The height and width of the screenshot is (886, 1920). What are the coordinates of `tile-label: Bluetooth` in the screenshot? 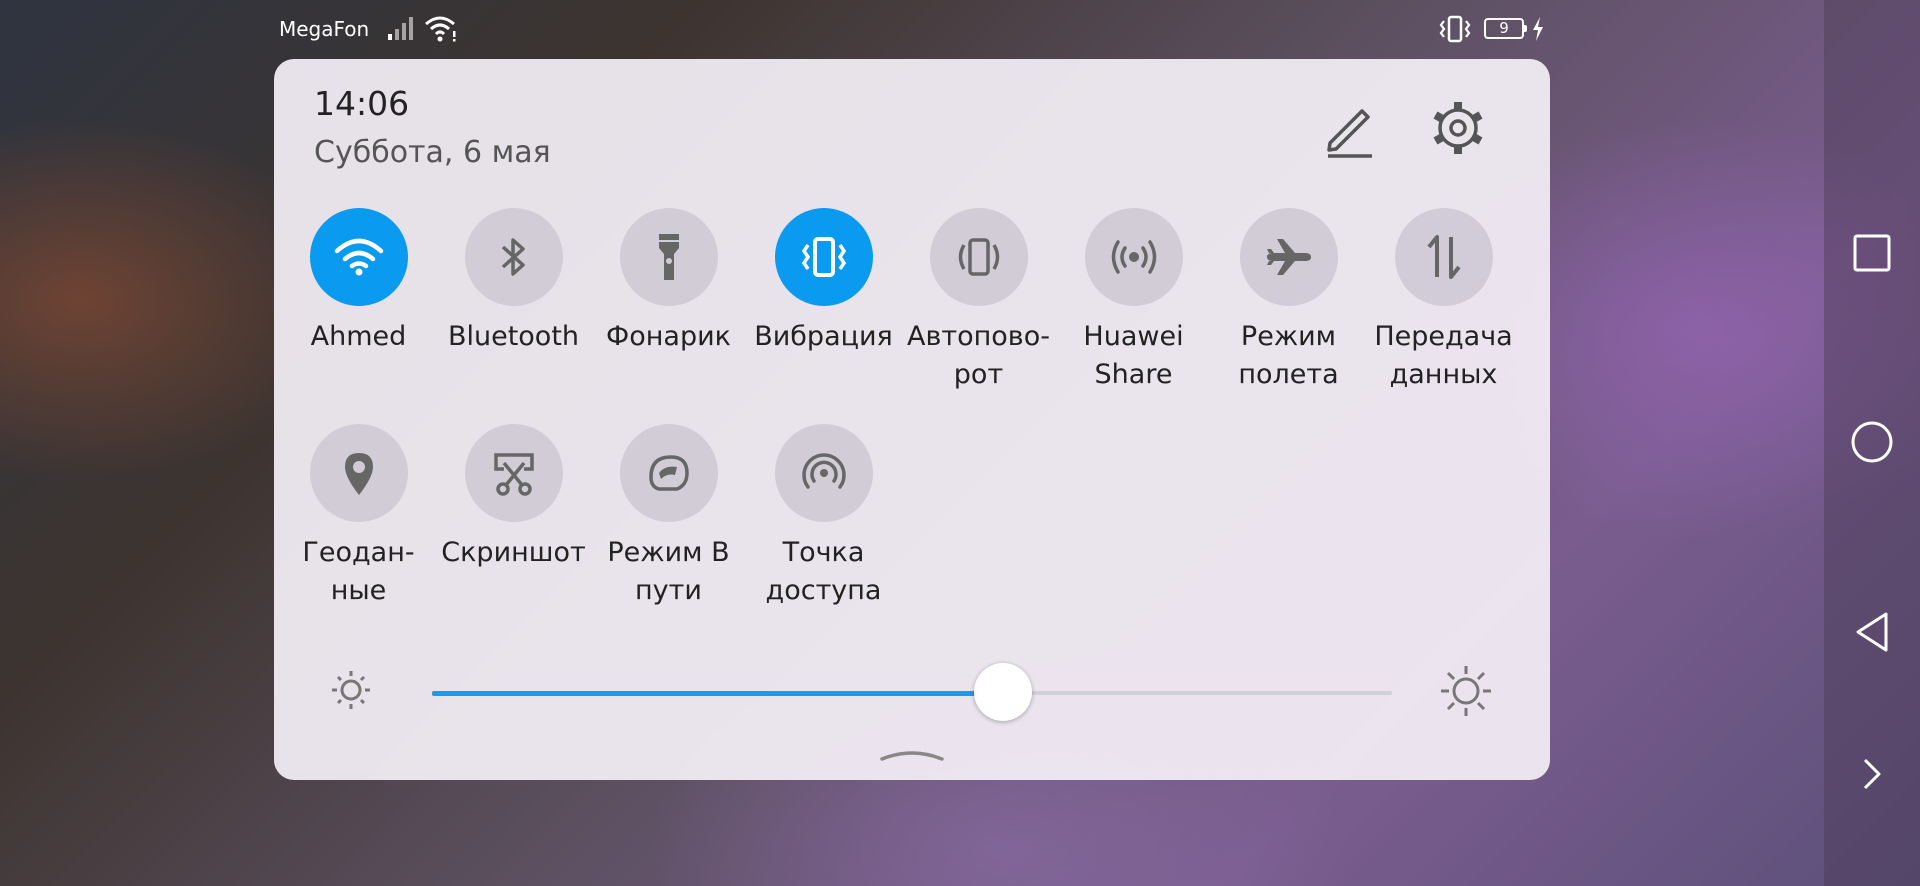 It's located at (513, 336).